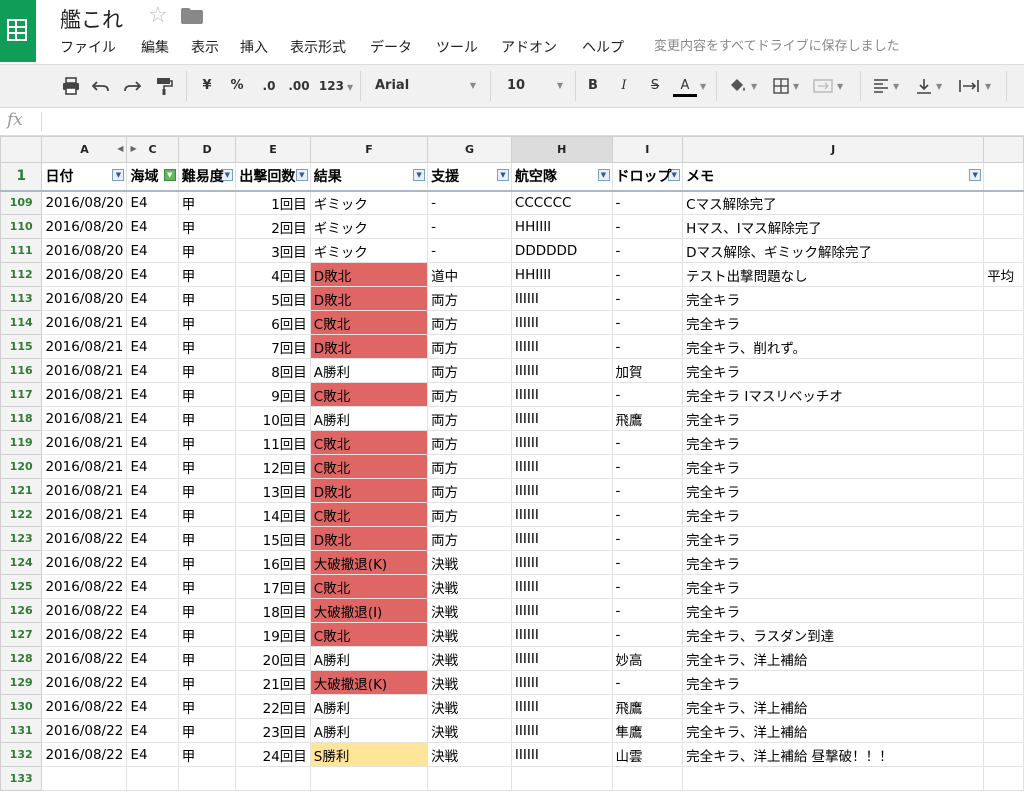  What do you see at coordinates (369, 177) in the screenshot?
I see `header-cell: 結果 ▼` at bounding box center [369, 177].